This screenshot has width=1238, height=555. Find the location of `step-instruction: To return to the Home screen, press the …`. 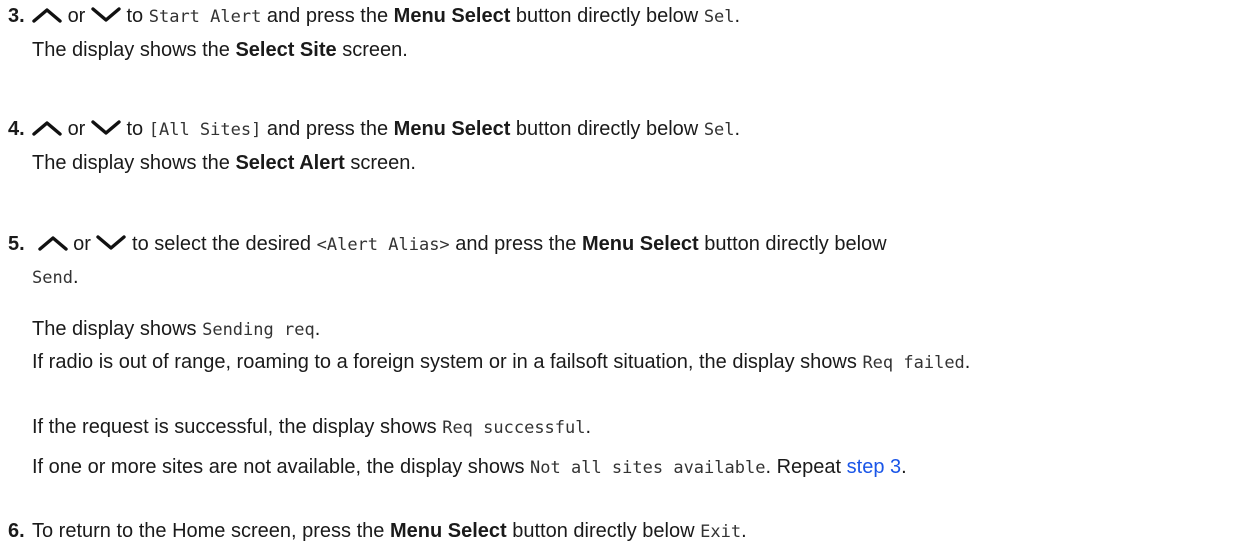

step-instruction: To return to the Home screen, press the … is located at coordinates (389, 531).